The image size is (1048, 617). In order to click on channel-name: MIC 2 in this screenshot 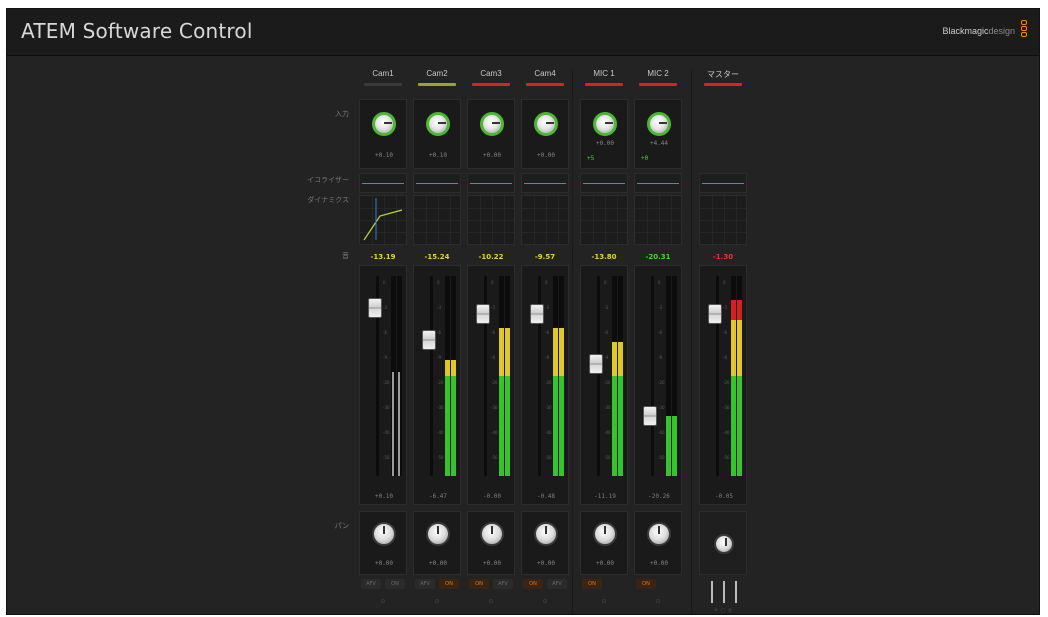, I will do `click(658, 73)`.